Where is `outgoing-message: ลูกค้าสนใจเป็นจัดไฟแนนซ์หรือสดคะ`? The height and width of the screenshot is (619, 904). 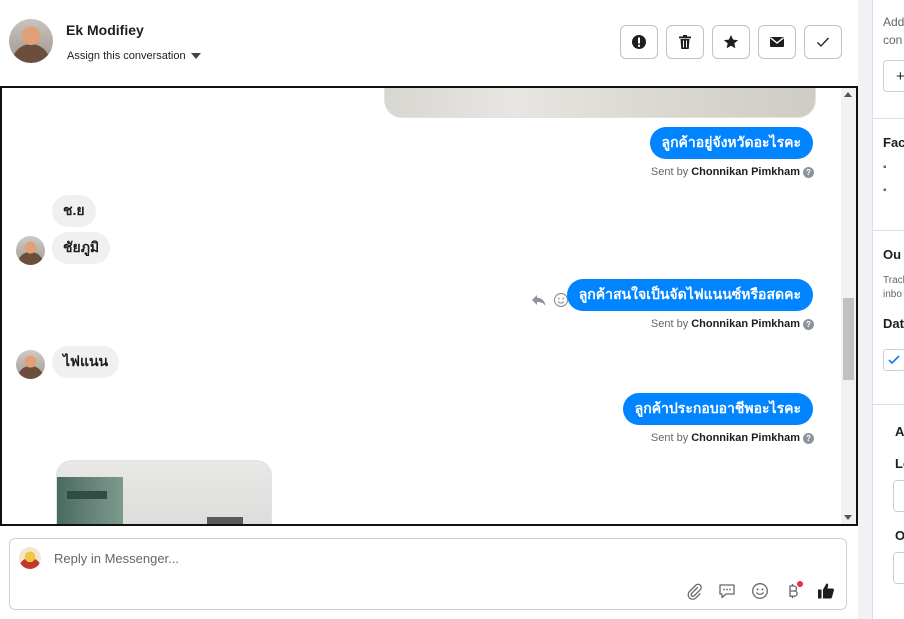 outgoing-message: ลูกค้าสนใจเป็นจัดไฟแนนซ์หรือสดคะ is located at coordinates (689, 295).